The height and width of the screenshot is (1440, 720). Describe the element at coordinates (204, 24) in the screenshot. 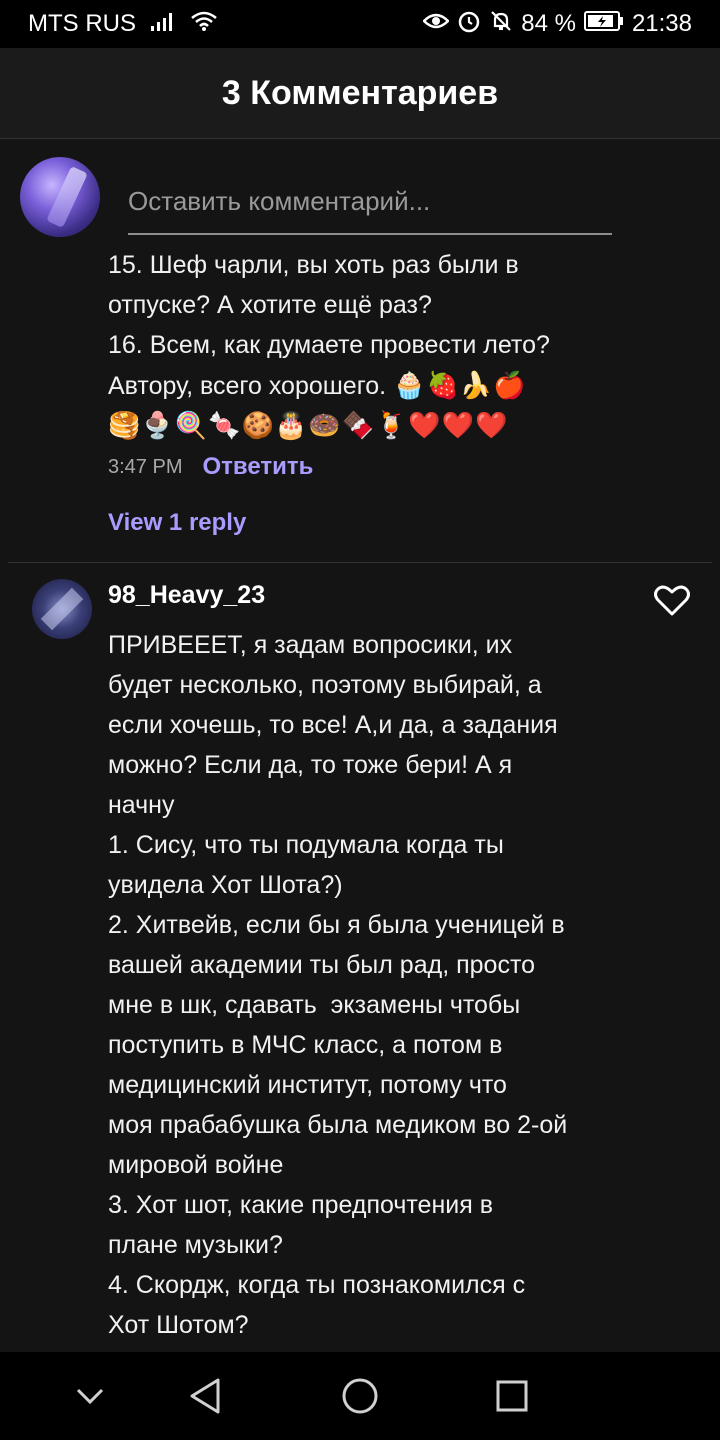

I see `wifi-icon` at that location.